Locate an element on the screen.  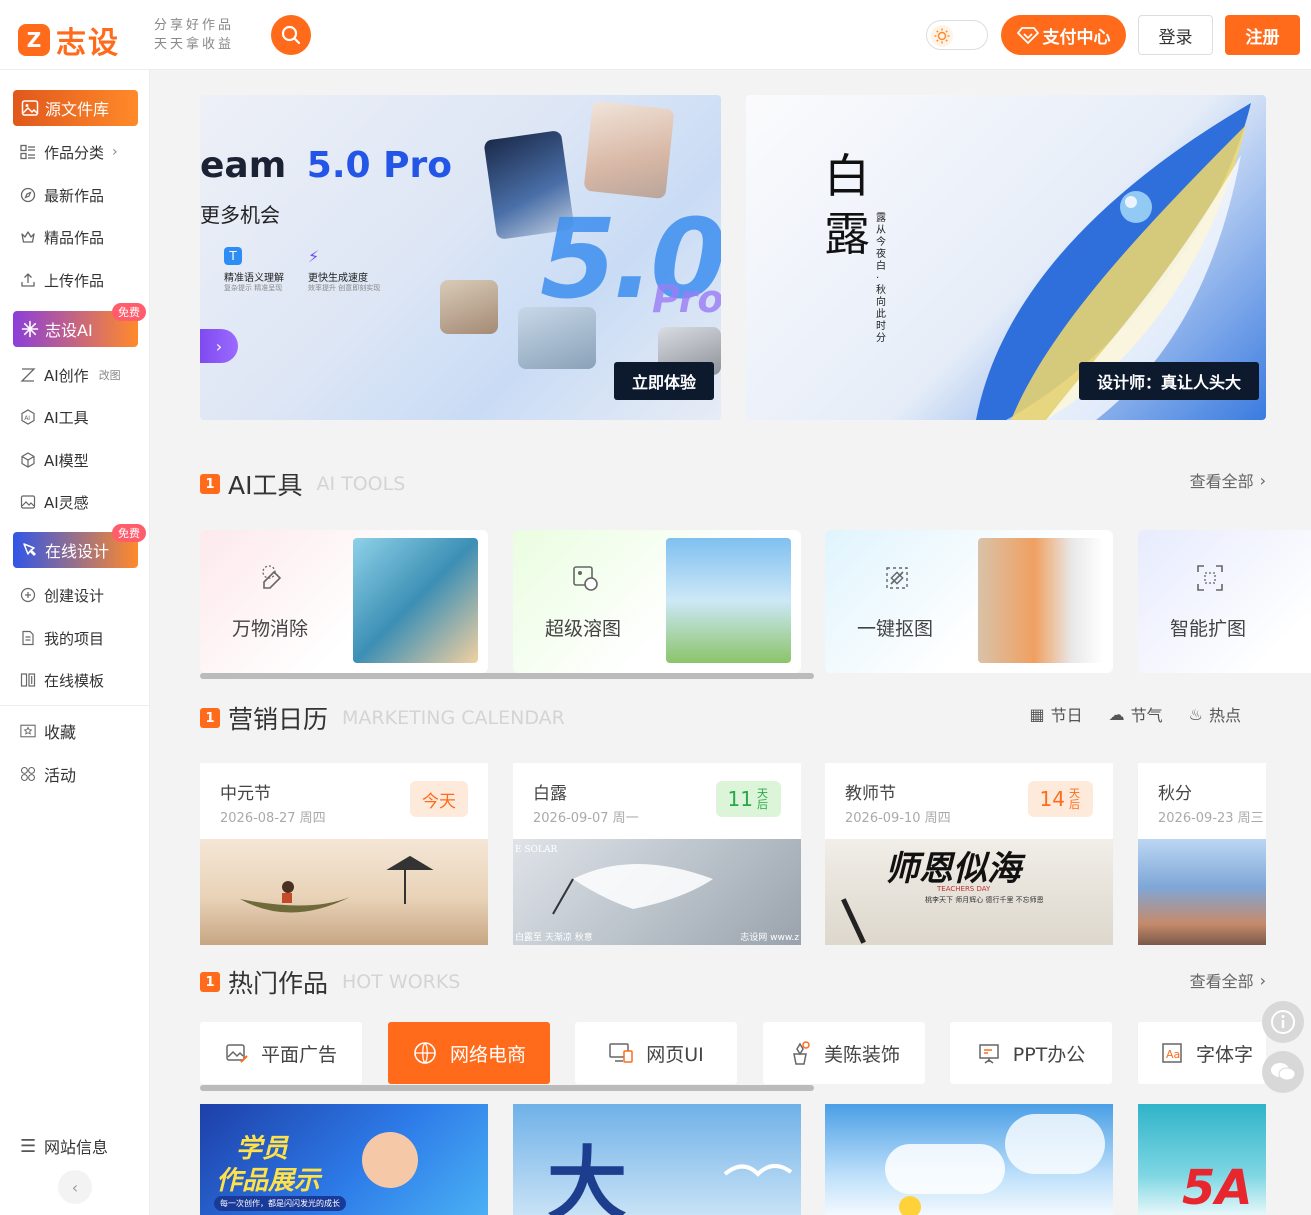
teachers-day-caption: 桃李天下 师月辉心 德行千里 不忘师恩 is located at coordinates (984, 900).